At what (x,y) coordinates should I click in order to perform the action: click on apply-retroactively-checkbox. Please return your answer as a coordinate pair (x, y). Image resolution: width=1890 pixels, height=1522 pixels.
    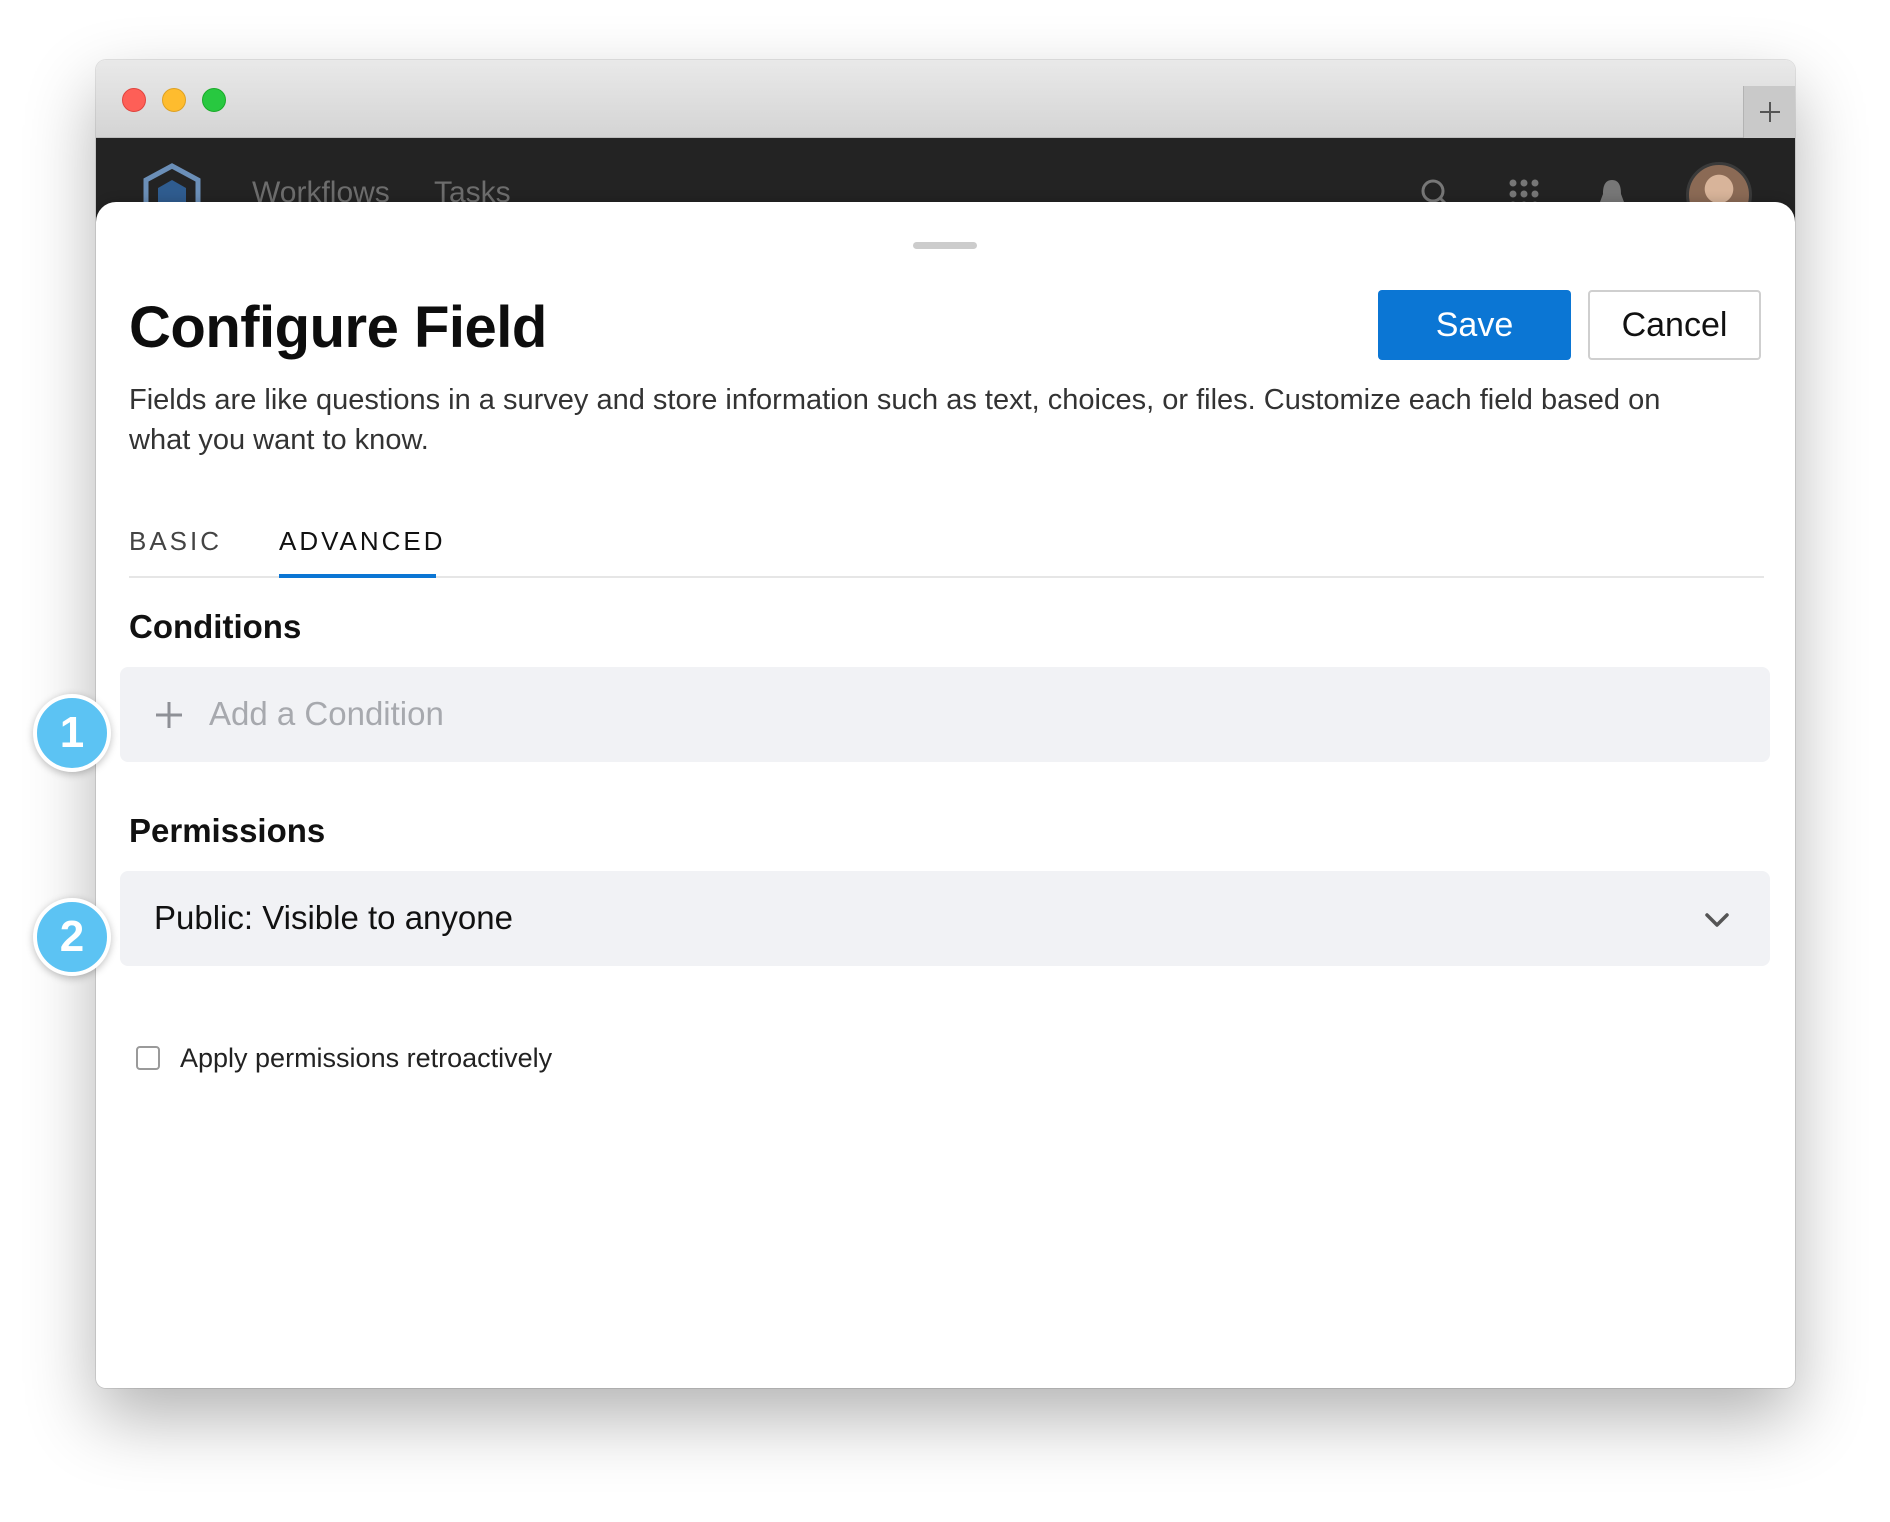
    Looking at the image, I should click on (148, 1058).